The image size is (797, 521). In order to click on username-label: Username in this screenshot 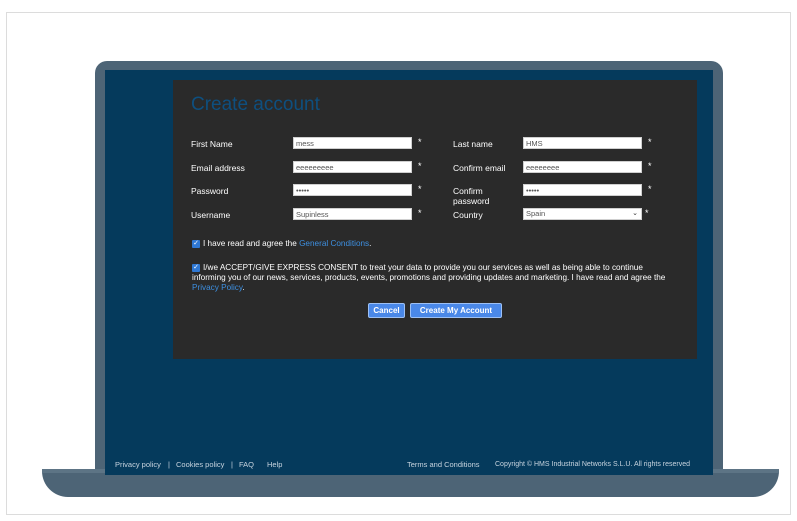, I will do `click(211, 215)`.